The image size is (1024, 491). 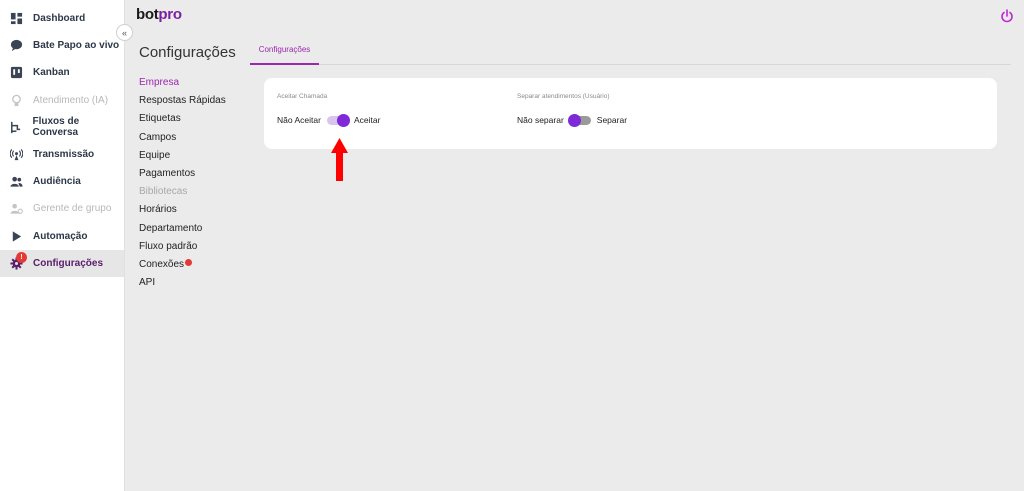 I want to click on people-icon, so click(x=16, y=182).